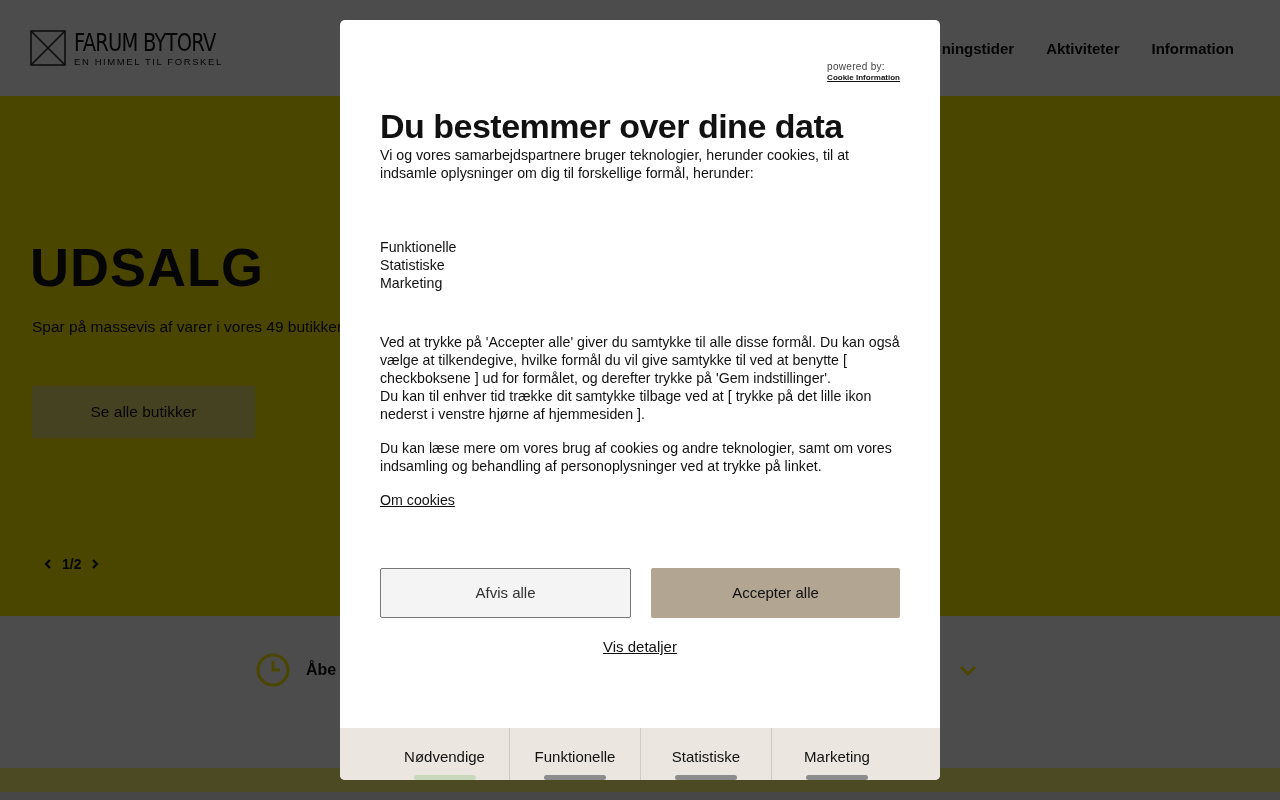 This screenshot has width=1280, height=800. I want to click on category-label: Funktionelle, so click(575, 756).